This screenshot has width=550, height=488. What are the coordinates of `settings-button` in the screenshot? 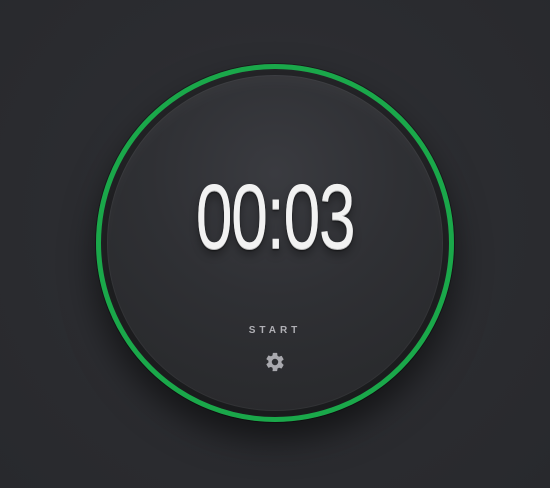 It's located at (275, 362).